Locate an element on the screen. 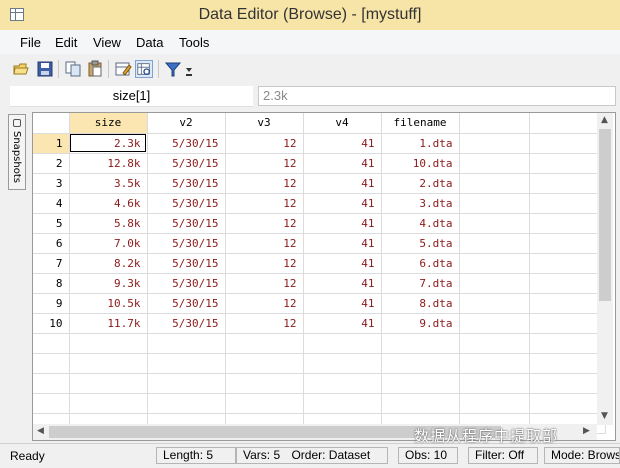 This screenshot has height=468, width=620. cell-filename: 2.dta is located at coordinates (420, 183).